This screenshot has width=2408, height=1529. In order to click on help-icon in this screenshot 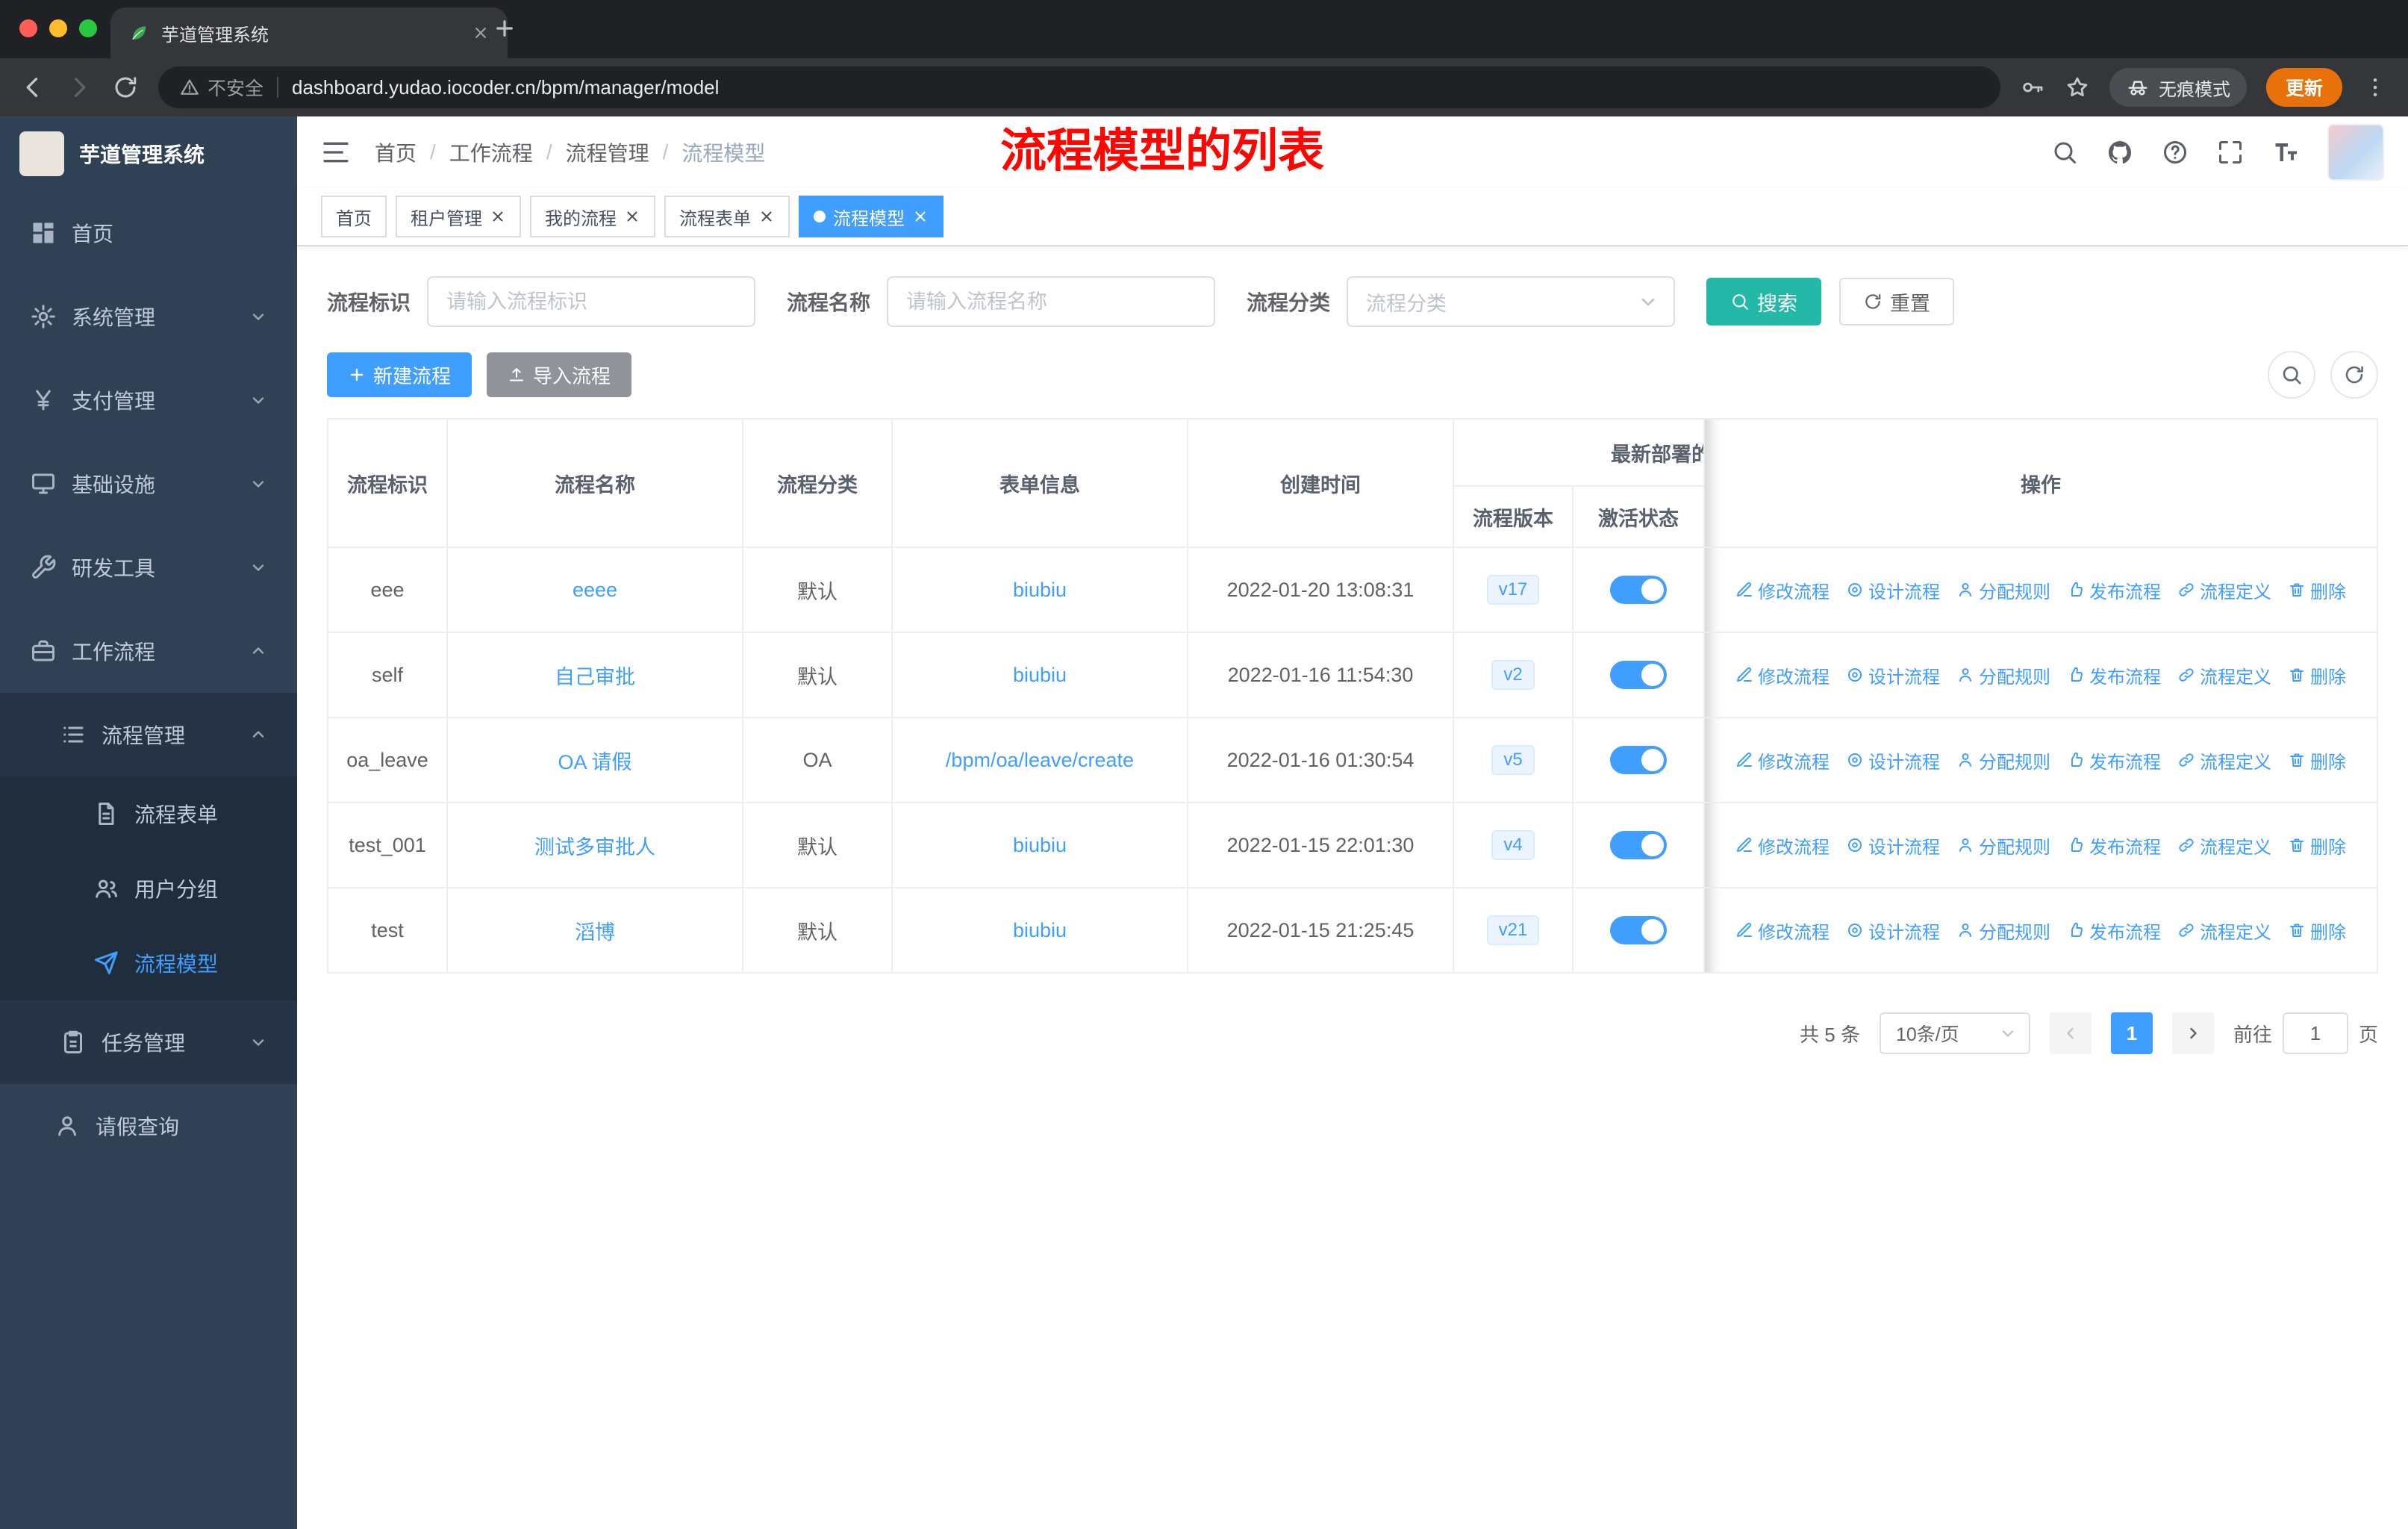, I will do `click(2175, 152)`.